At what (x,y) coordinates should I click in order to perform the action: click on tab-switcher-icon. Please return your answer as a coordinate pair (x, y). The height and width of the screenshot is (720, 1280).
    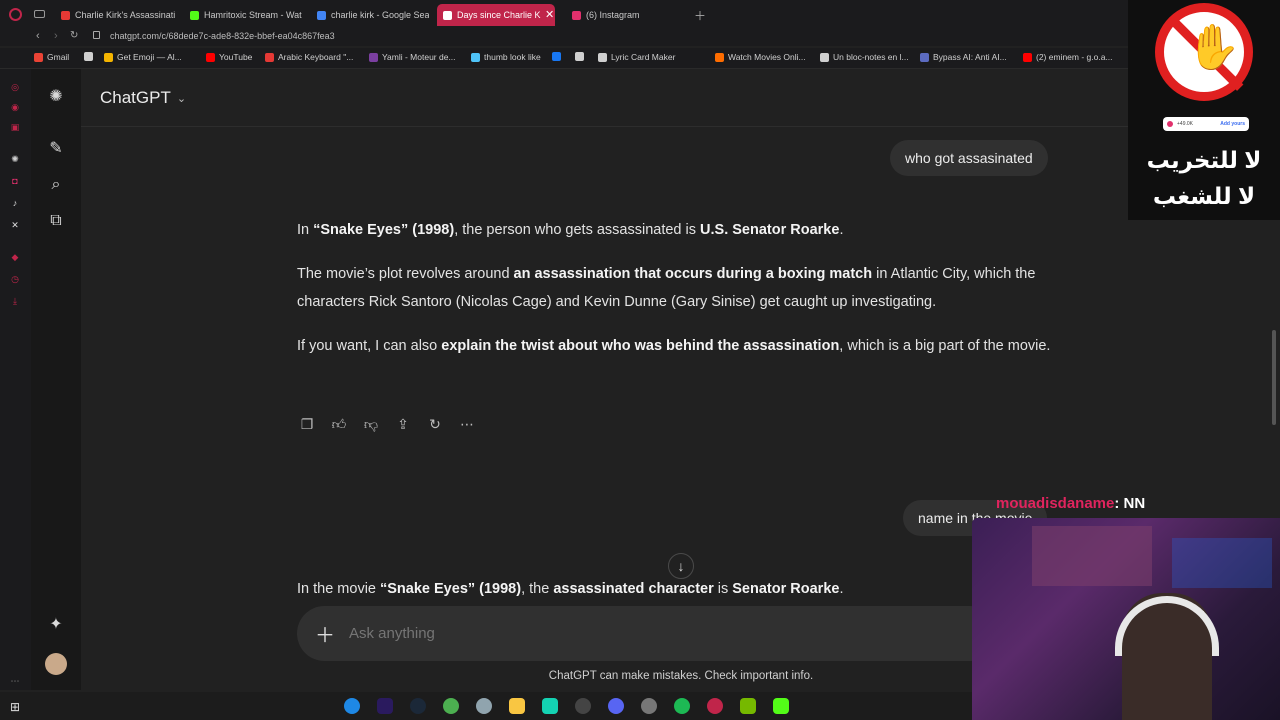
    Looking at the image, I should click on (39, 14).